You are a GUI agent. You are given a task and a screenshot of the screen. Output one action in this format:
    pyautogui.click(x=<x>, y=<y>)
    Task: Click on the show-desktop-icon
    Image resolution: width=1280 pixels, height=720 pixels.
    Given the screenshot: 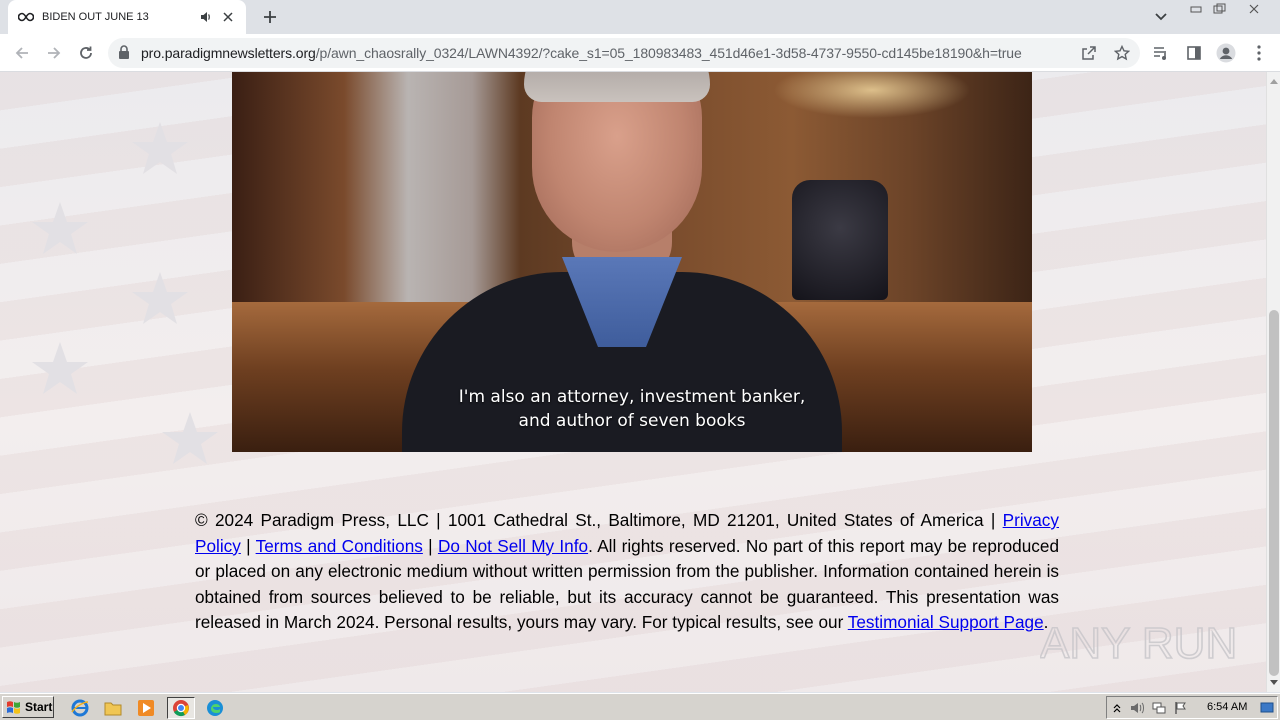 What is the action you would take?
    pyautogui.click(x=1267, y=708)
    